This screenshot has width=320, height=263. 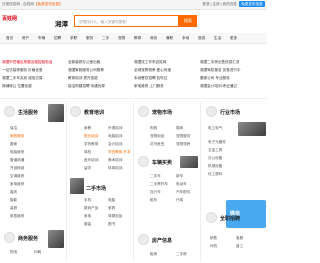 I want to click on section-title: 宠物市场, so click(x=162, y=112).